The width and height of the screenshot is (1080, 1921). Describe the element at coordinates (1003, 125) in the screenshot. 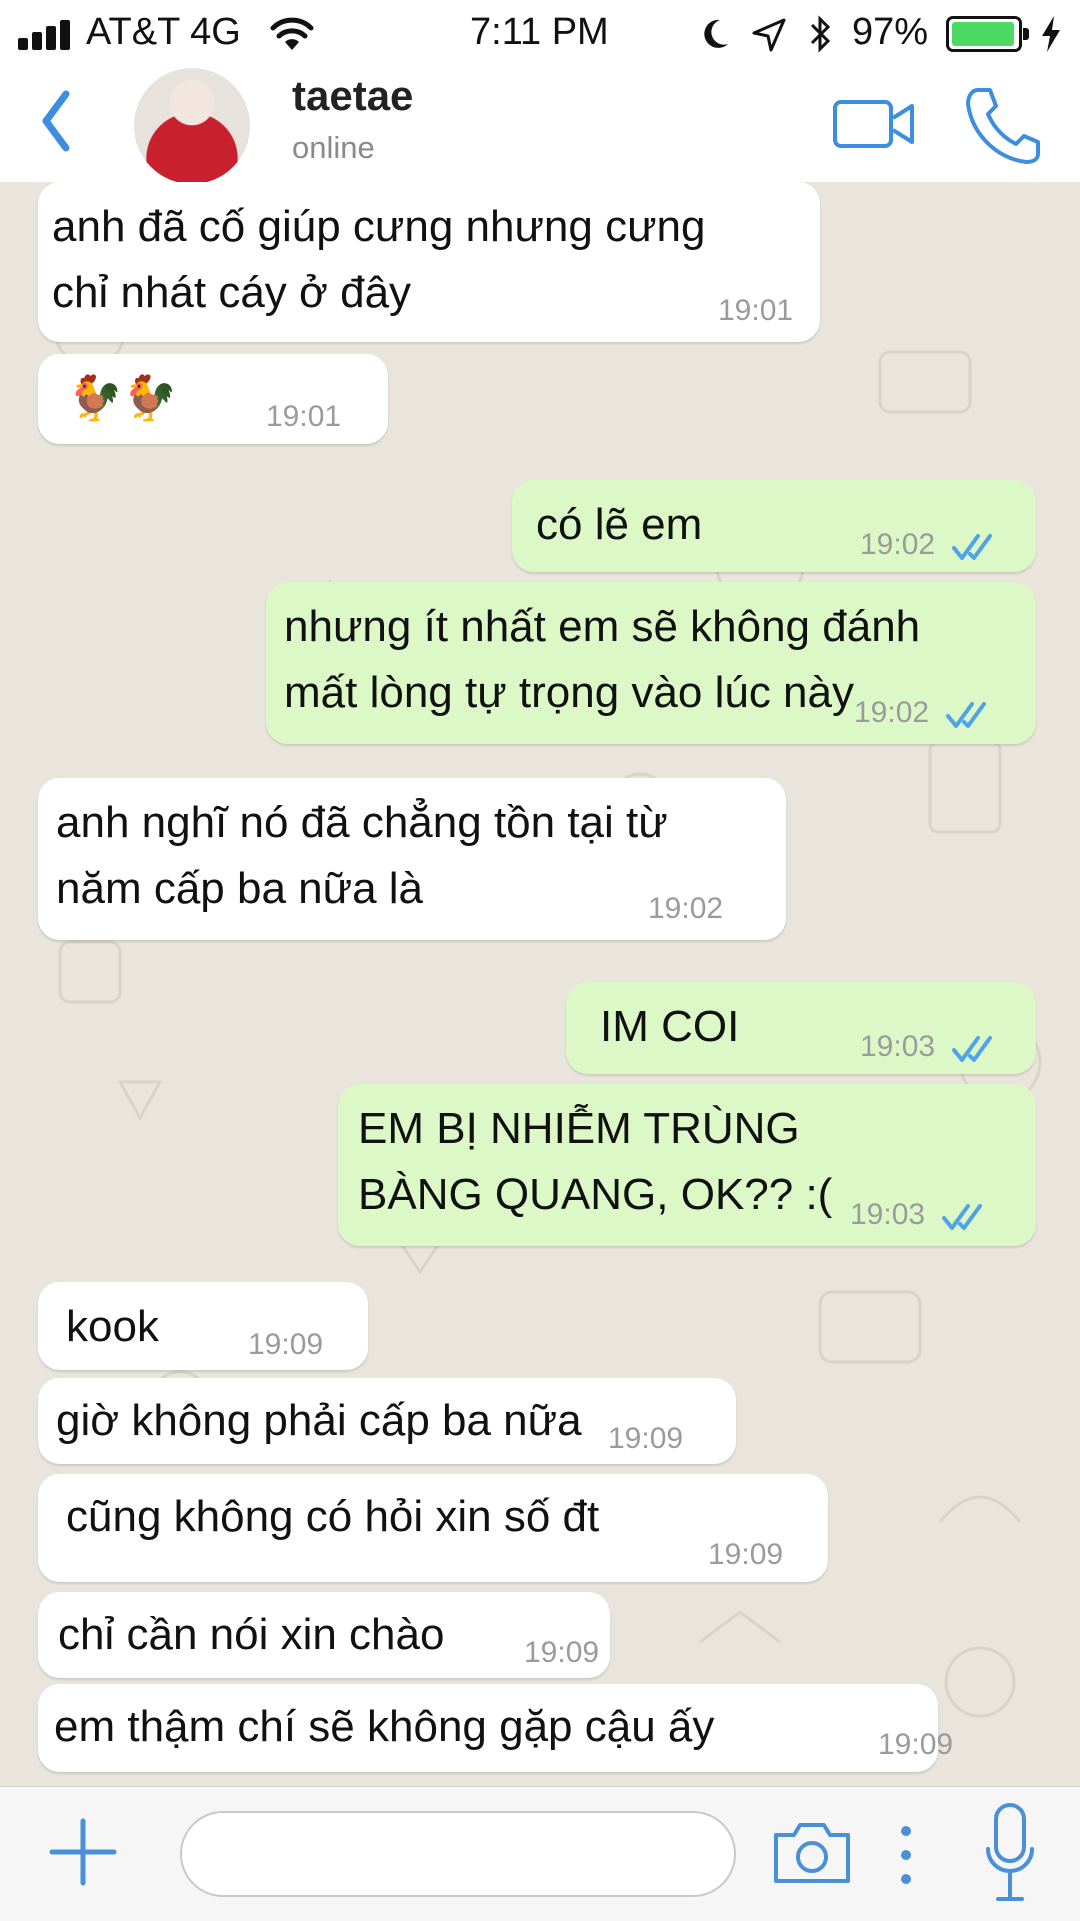

I see `phone-icon` at that location.